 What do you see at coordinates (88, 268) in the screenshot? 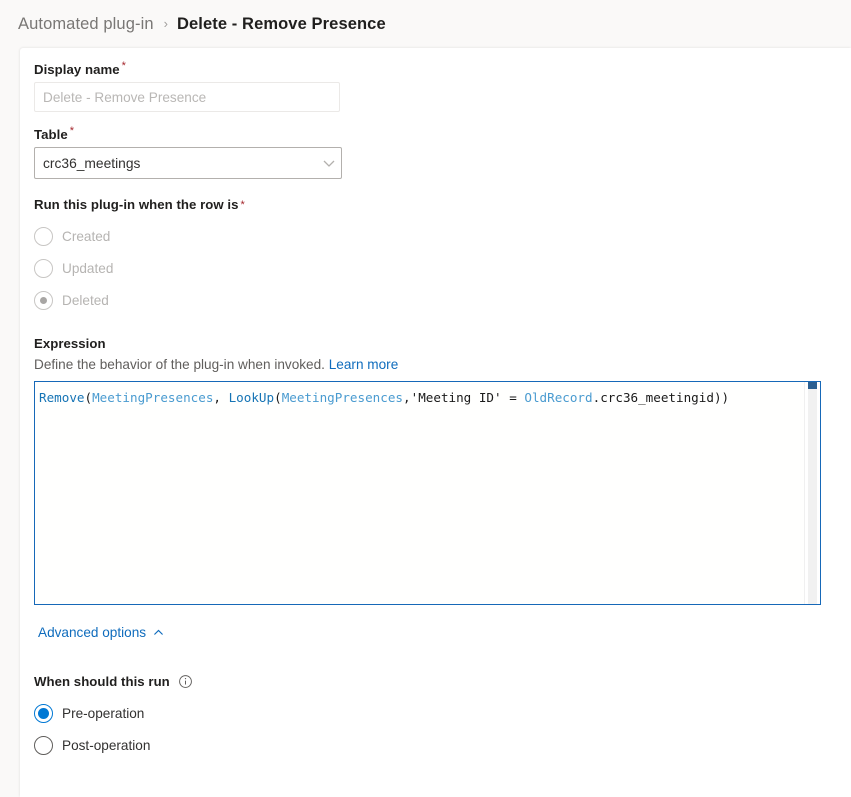
I see `radio-label: Updated` at bounding box center [88, 268].